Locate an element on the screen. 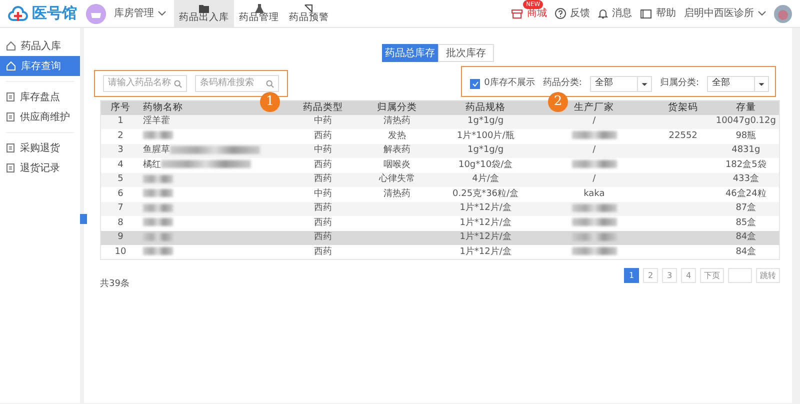 The image size is (800, 404). module-tab: 药品预警 is located at coordinates (309, 13).